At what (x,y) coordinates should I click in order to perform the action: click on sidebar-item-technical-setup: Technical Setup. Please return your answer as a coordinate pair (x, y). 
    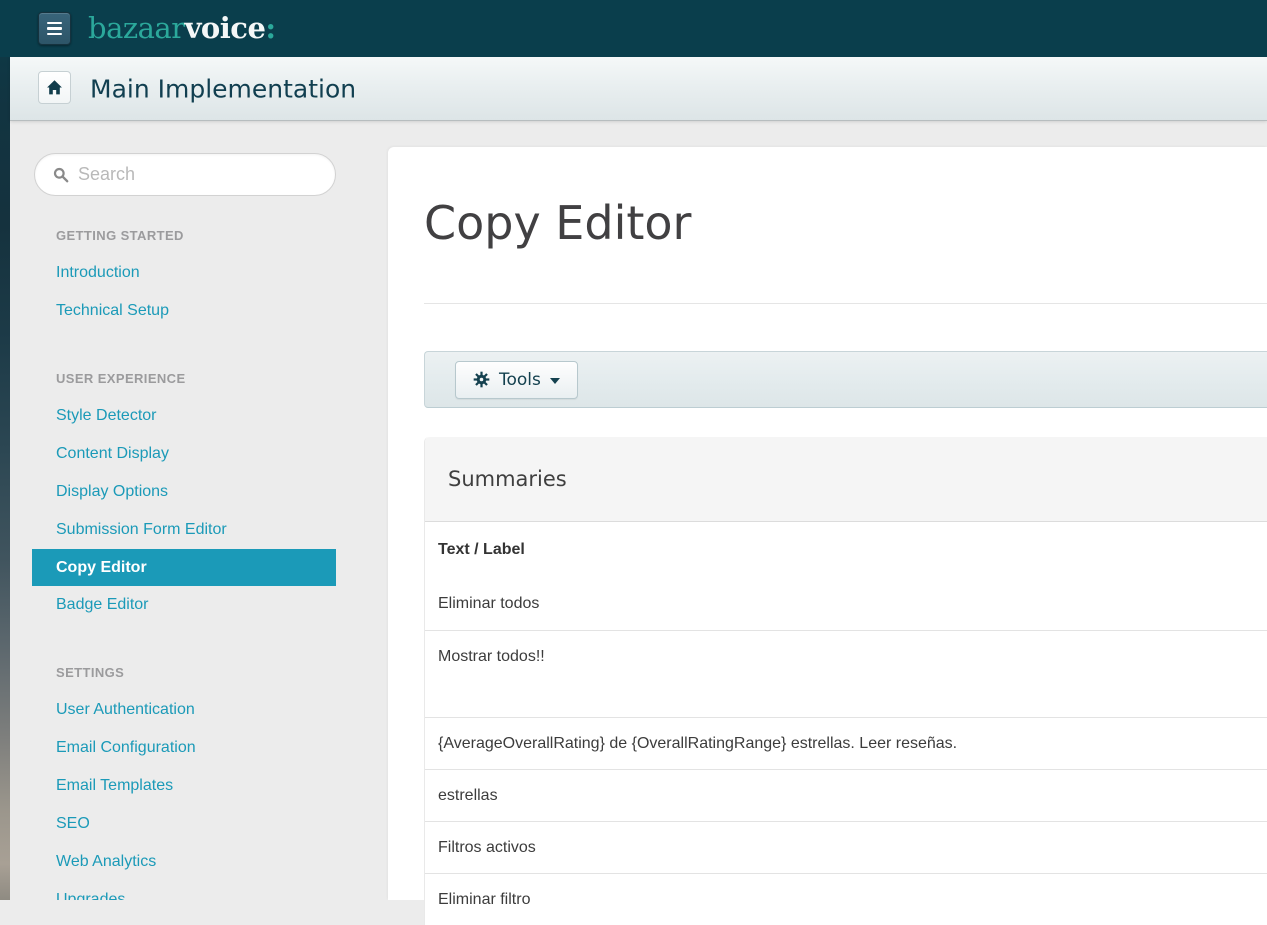
    Looking at the image, I should click on (222, 311).